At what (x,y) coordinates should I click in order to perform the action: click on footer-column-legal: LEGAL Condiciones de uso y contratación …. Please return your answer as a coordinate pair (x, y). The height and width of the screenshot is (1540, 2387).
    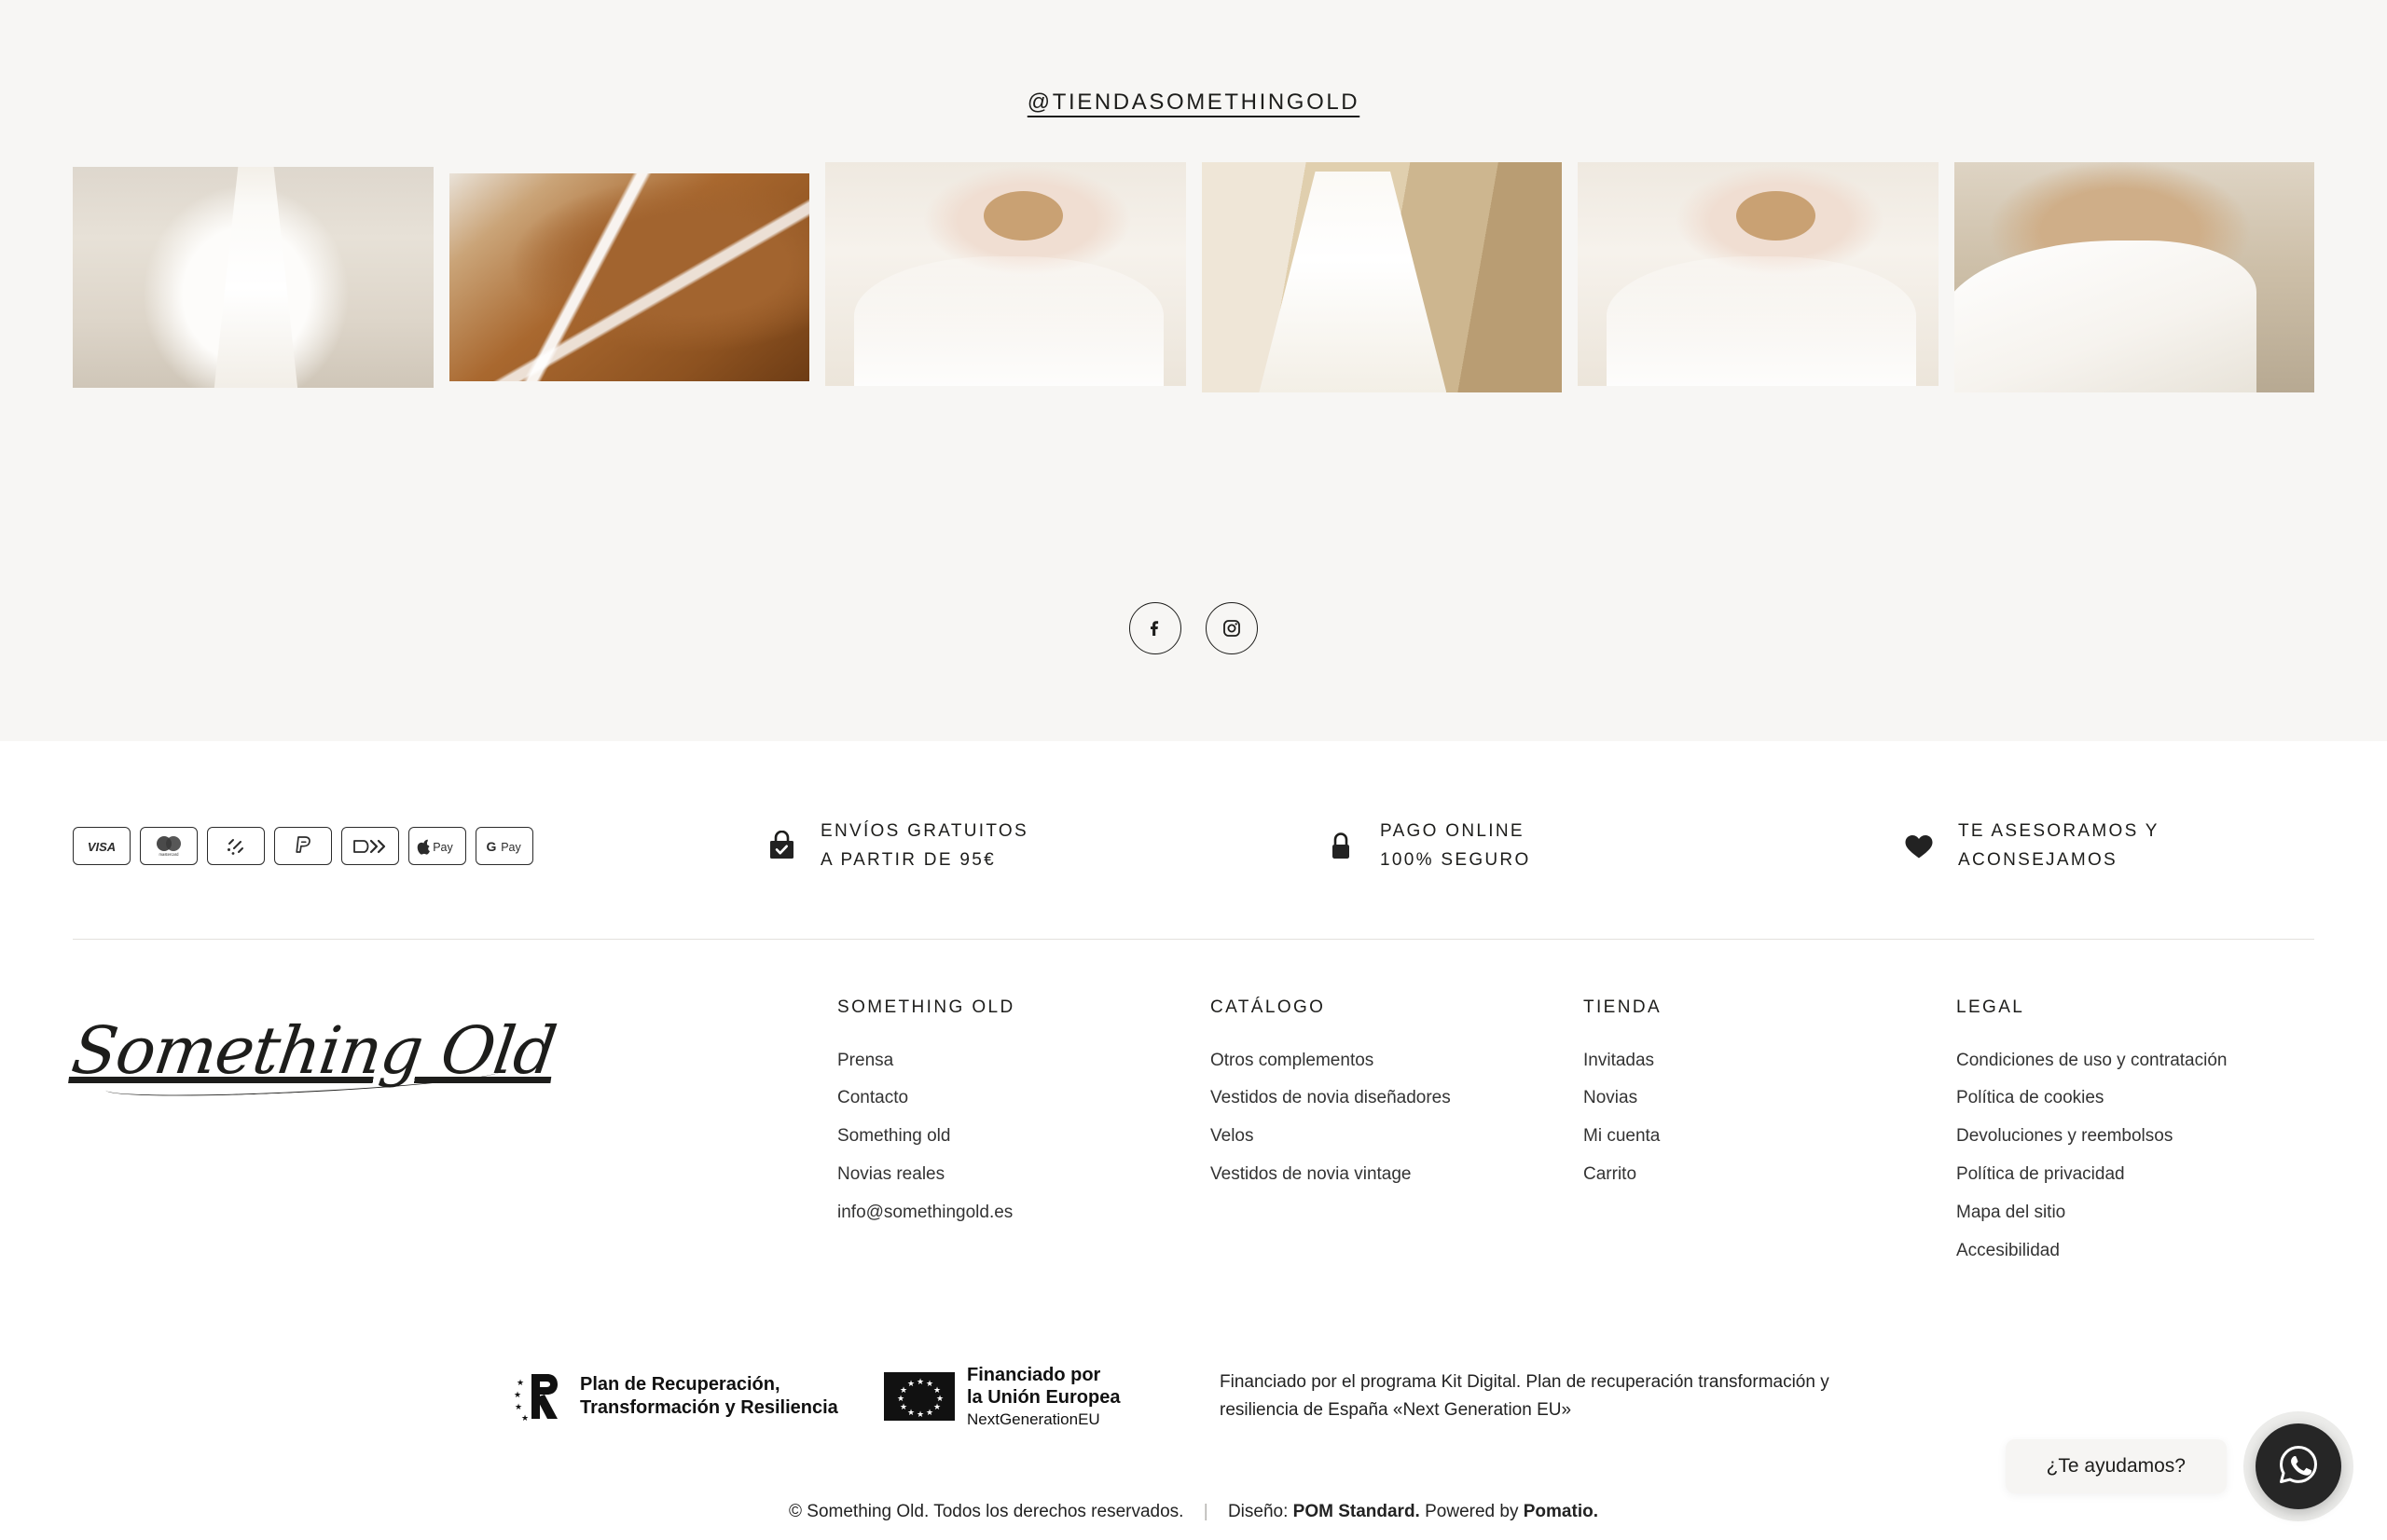
    Looking at the image, I should click on (2135, 1134).